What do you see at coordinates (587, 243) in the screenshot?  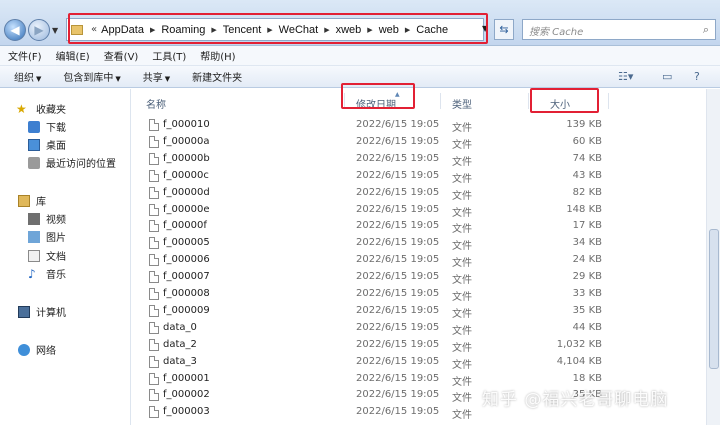 I see `file-size: 34 KB` at bounding box center [587, 243].